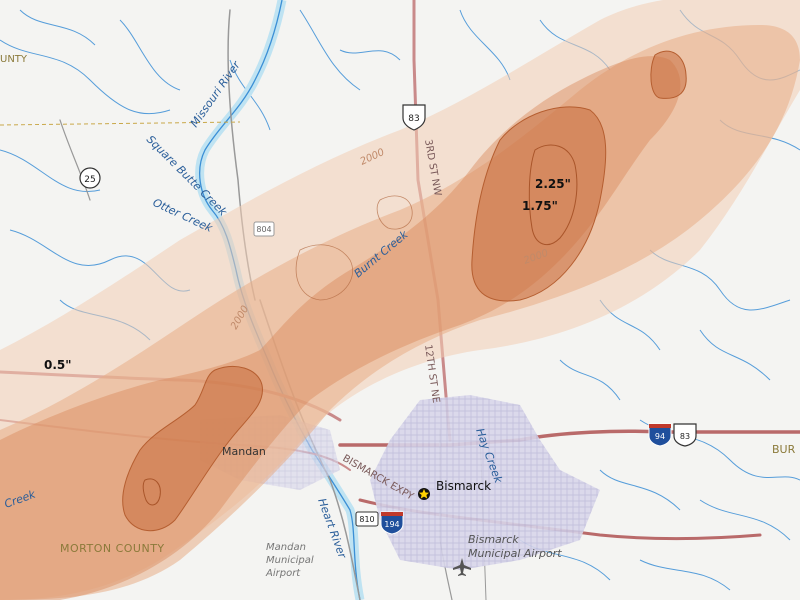 This screenshot has height=600, width=800. I want to click on route810-shield: 810, so click(367, 519).